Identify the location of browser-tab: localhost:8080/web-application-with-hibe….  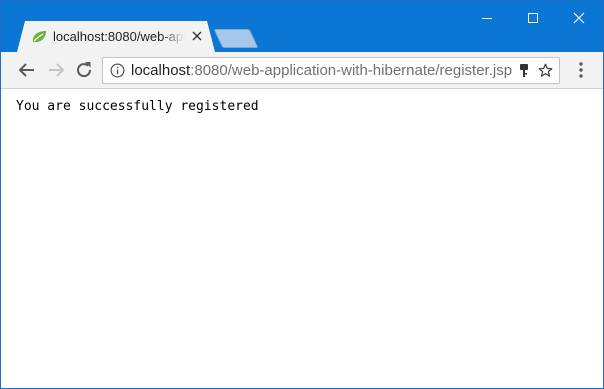
(116, 36).